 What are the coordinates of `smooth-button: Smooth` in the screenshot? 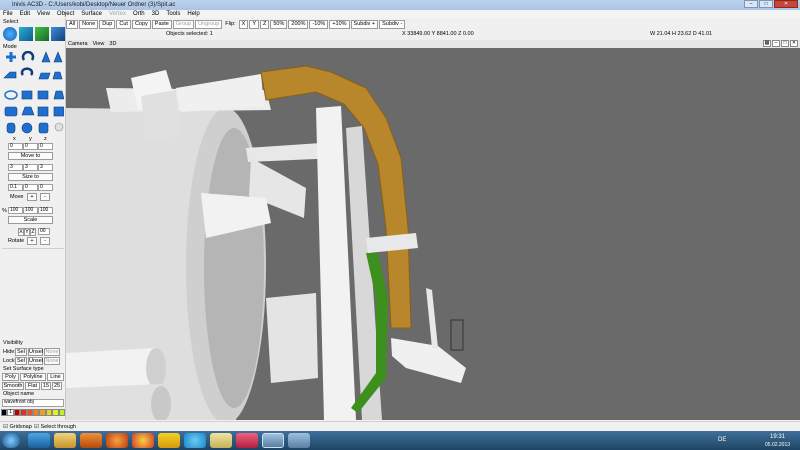 It's located at (13, 386).